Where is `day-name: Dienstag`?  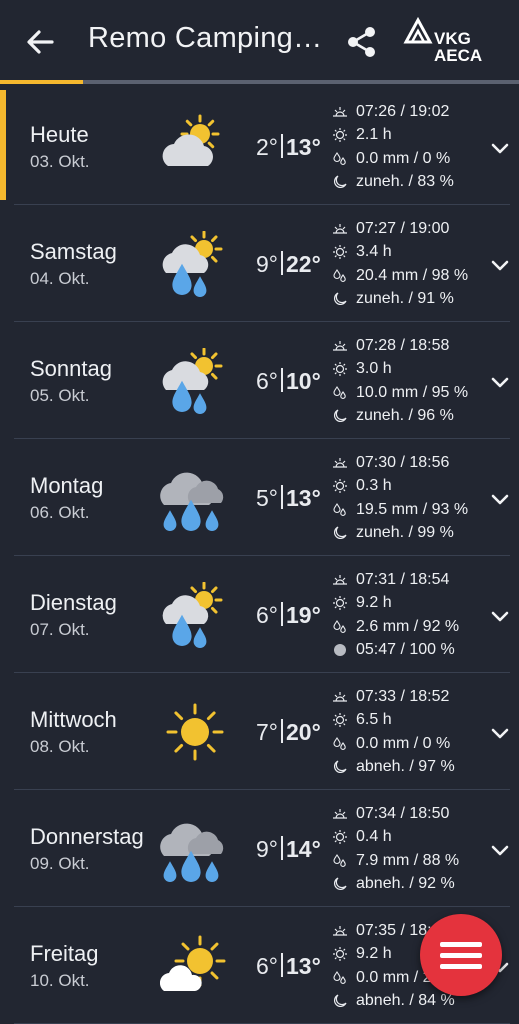
day-name: Dienstag is located at coordinates (73, 602).